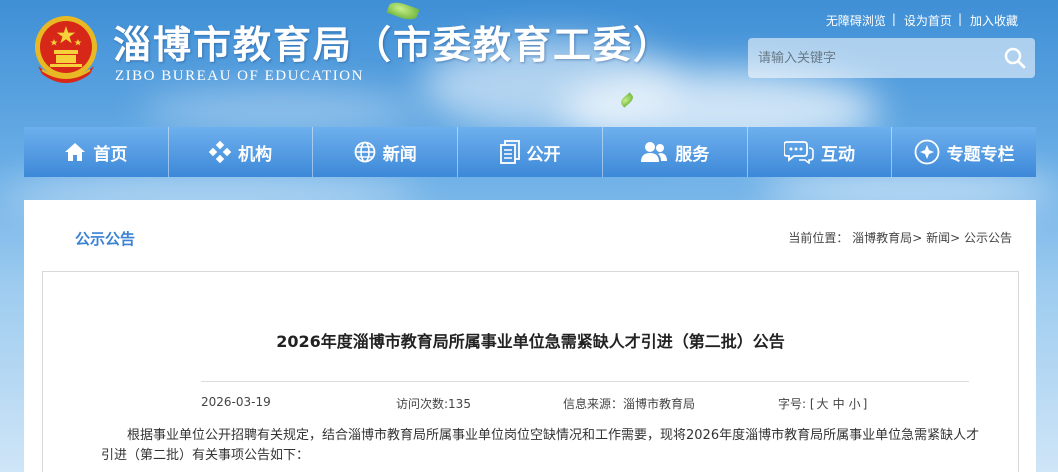 The image size is (1058, 472). I want to click on search-icon, so click(1015, 58).